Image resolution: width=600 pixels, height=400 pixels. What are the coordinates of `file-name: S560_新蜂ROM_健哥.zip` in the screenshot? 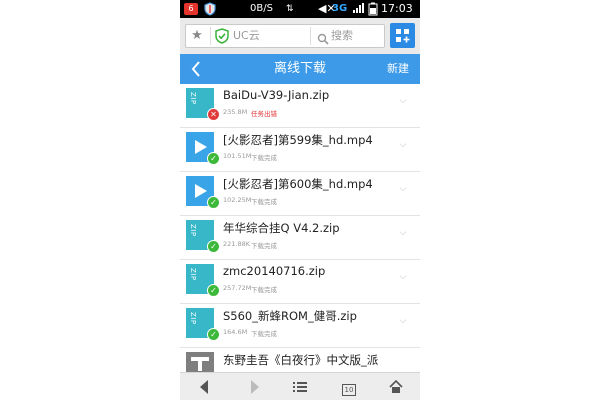 It's located at (290, 316).